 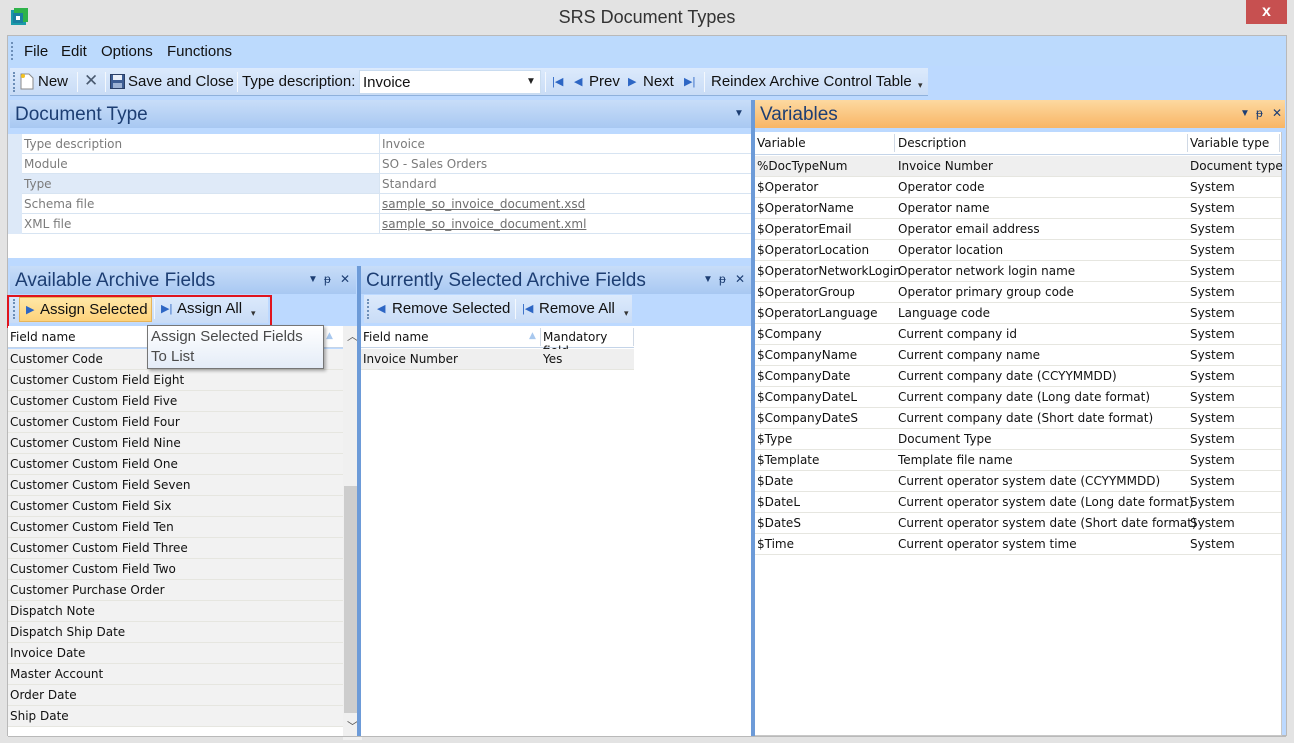 What do you see at coordinates (691, 82) in the screenshot?
I see `last-record-button: ▶|` at bounding box center [691, 82].